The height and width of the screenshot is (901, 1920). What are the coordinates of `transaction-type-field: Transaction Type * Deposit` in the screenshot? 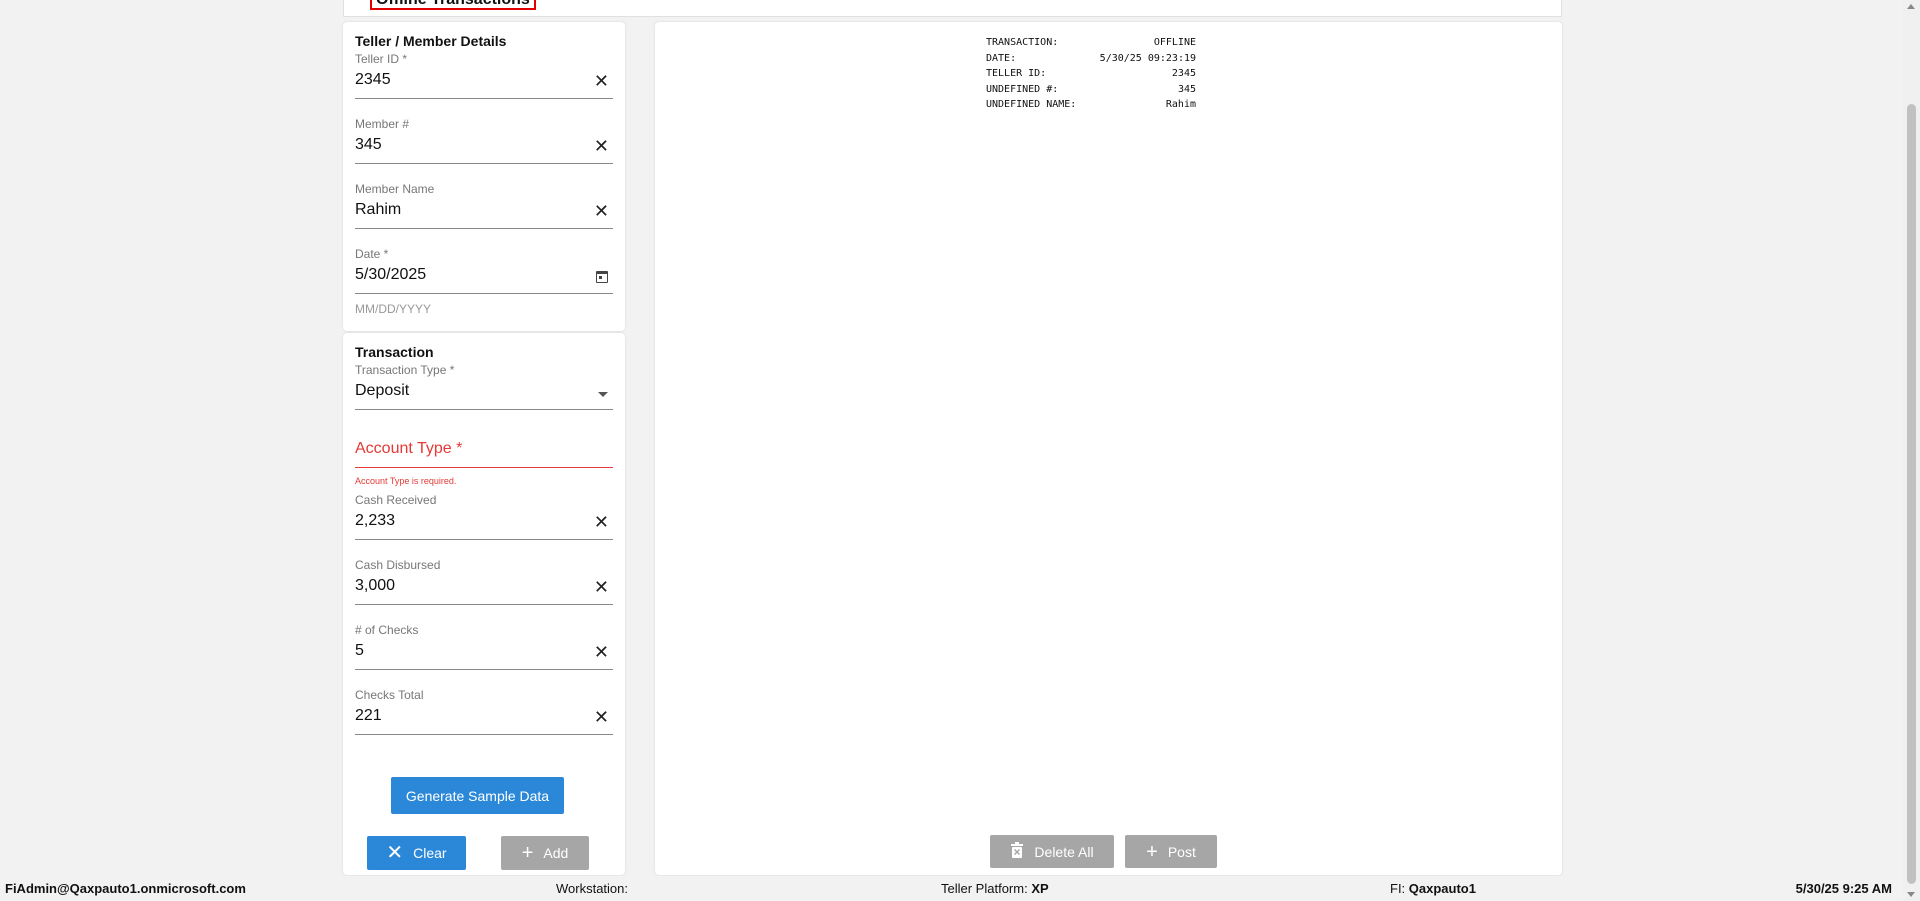 It's located at (484, 386).